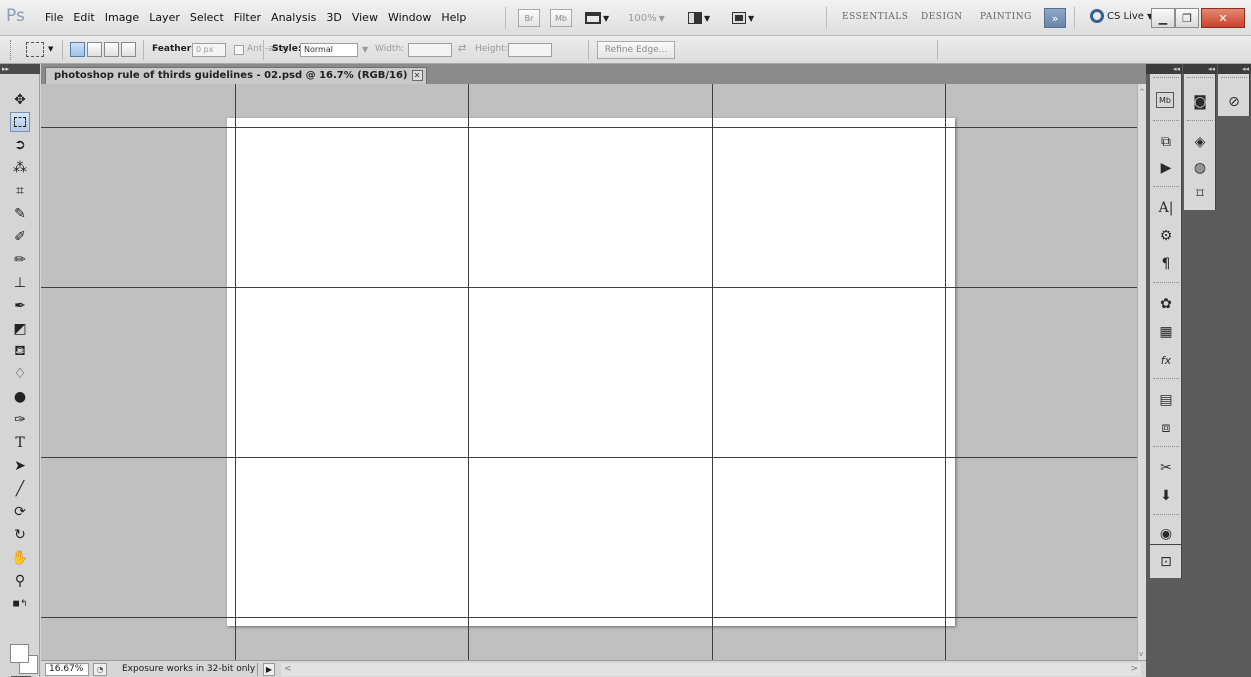 The height and width of the screenshot is (677, 1251). Describe the element at coordinates (409, 17) in the screenshot. I see `menu-window: Window` at that location.